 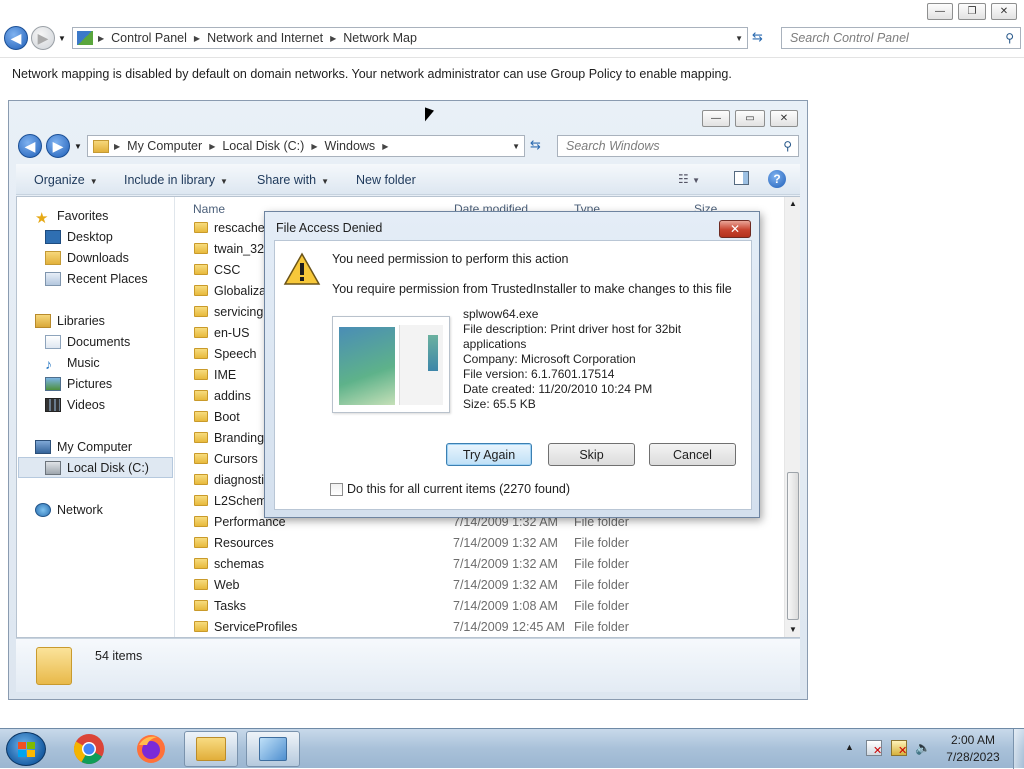 What do you see at coordinates (792, 417) in the screenshot?
I see `file-list-scrollbar: ▲ ▼` at bounding box center [792, 417].